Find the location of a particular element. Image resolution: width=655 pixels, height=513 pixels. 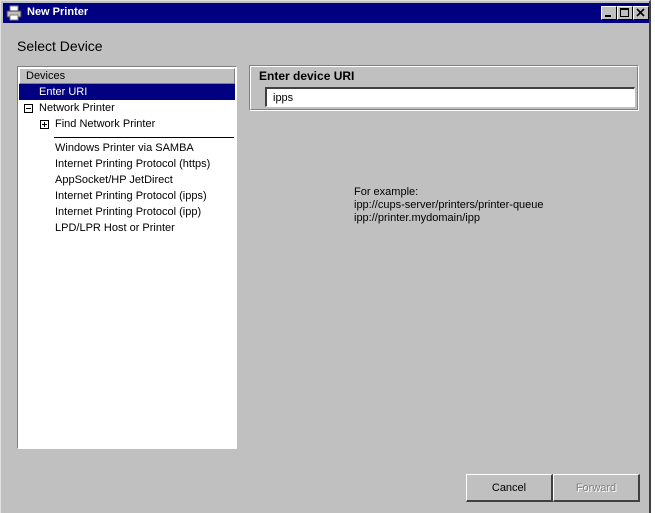

printer-icon is located at coordinates (14, 13).